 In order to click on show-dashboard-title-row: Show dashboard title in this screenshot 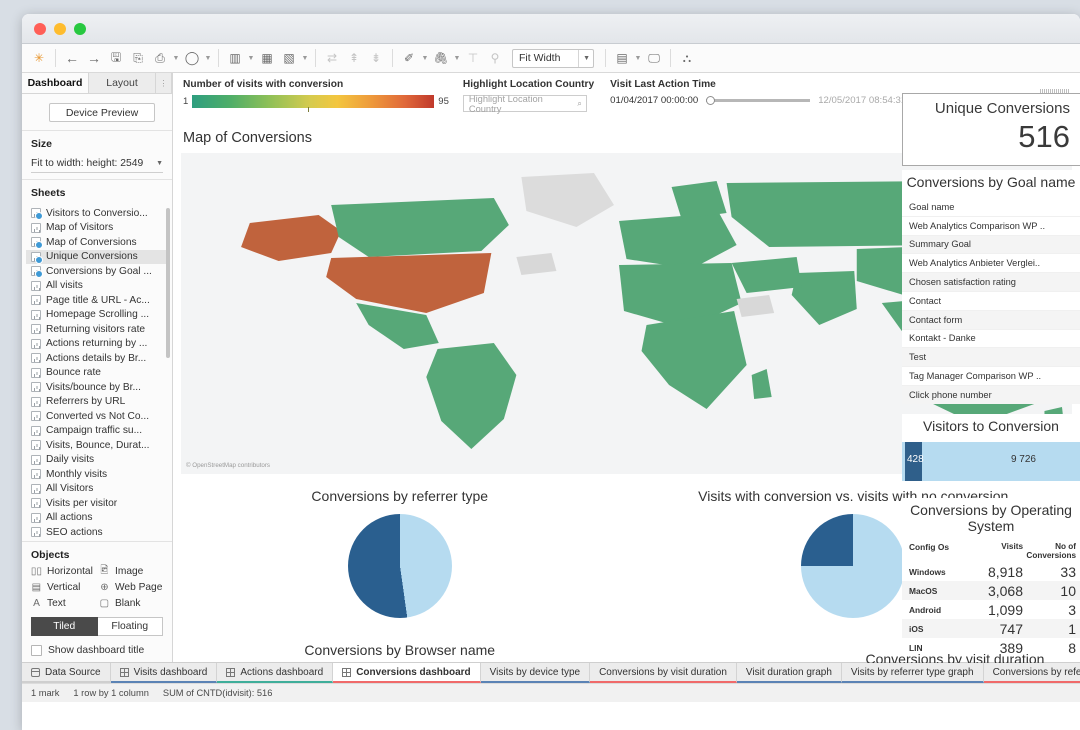, I will do `click(97, 650)`.